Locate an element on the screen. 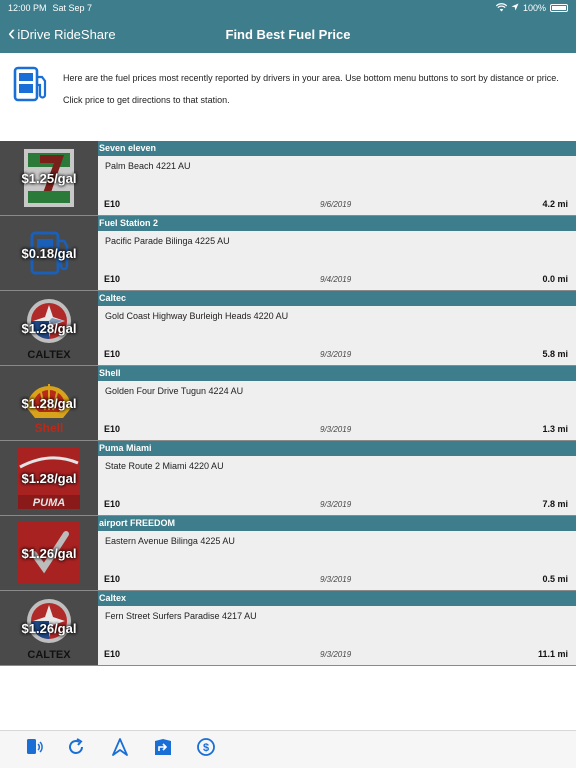  sort-distance-button is located at coordinates (120, 749).